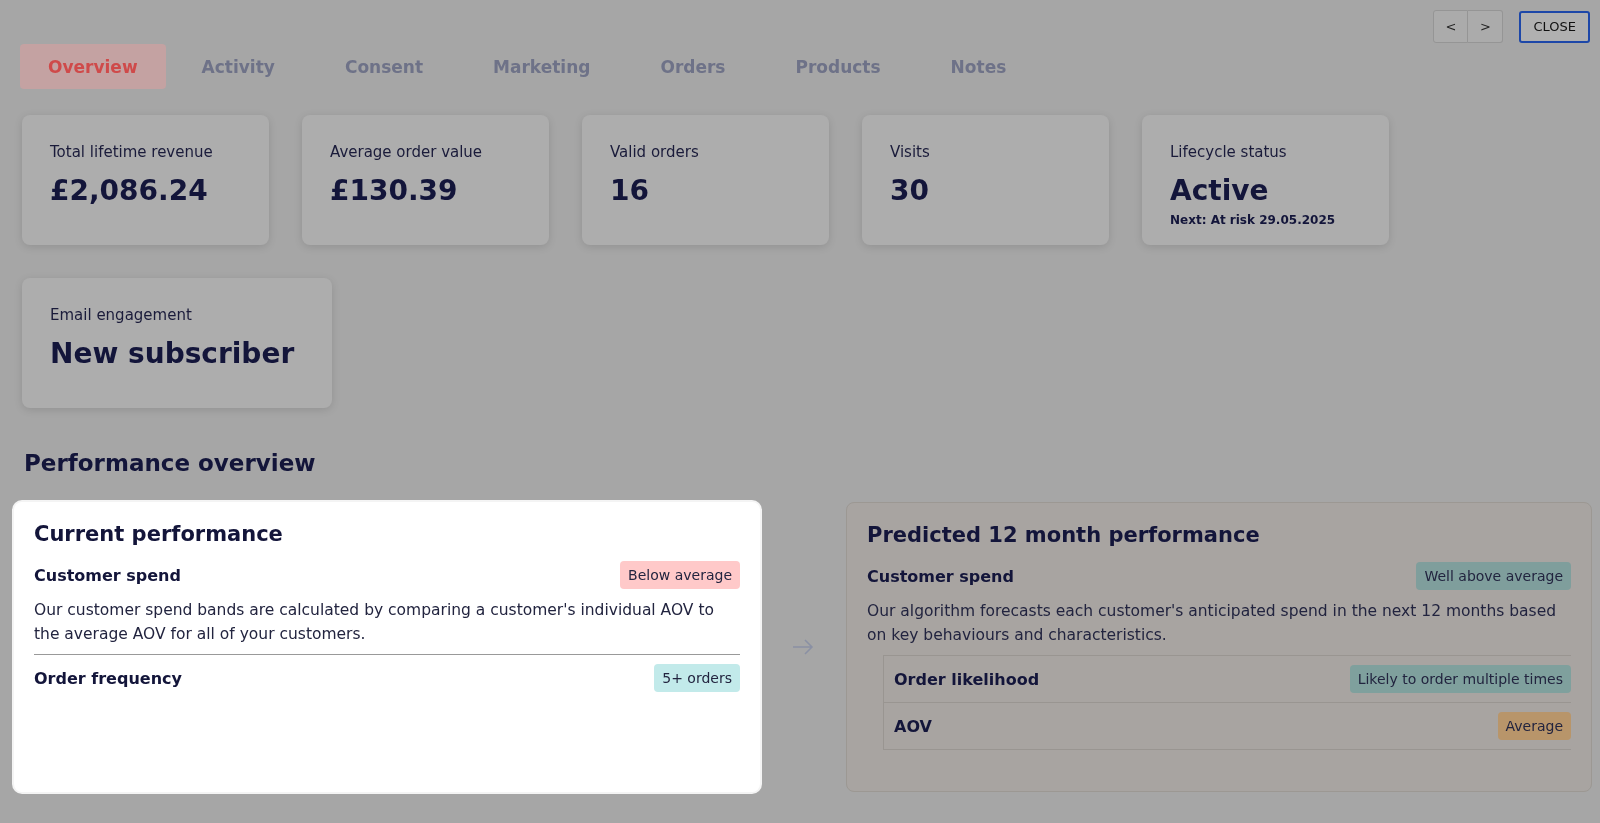 The height and width of the screenshot is (823, 1600). Describe the element at coordinates (1253, 220) in the screenshot. I see `stat-note: Next: At risk 29.05.2025` at that location.